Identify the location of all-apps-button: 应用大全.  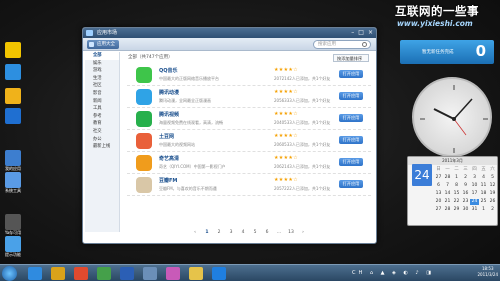
(103, 44).